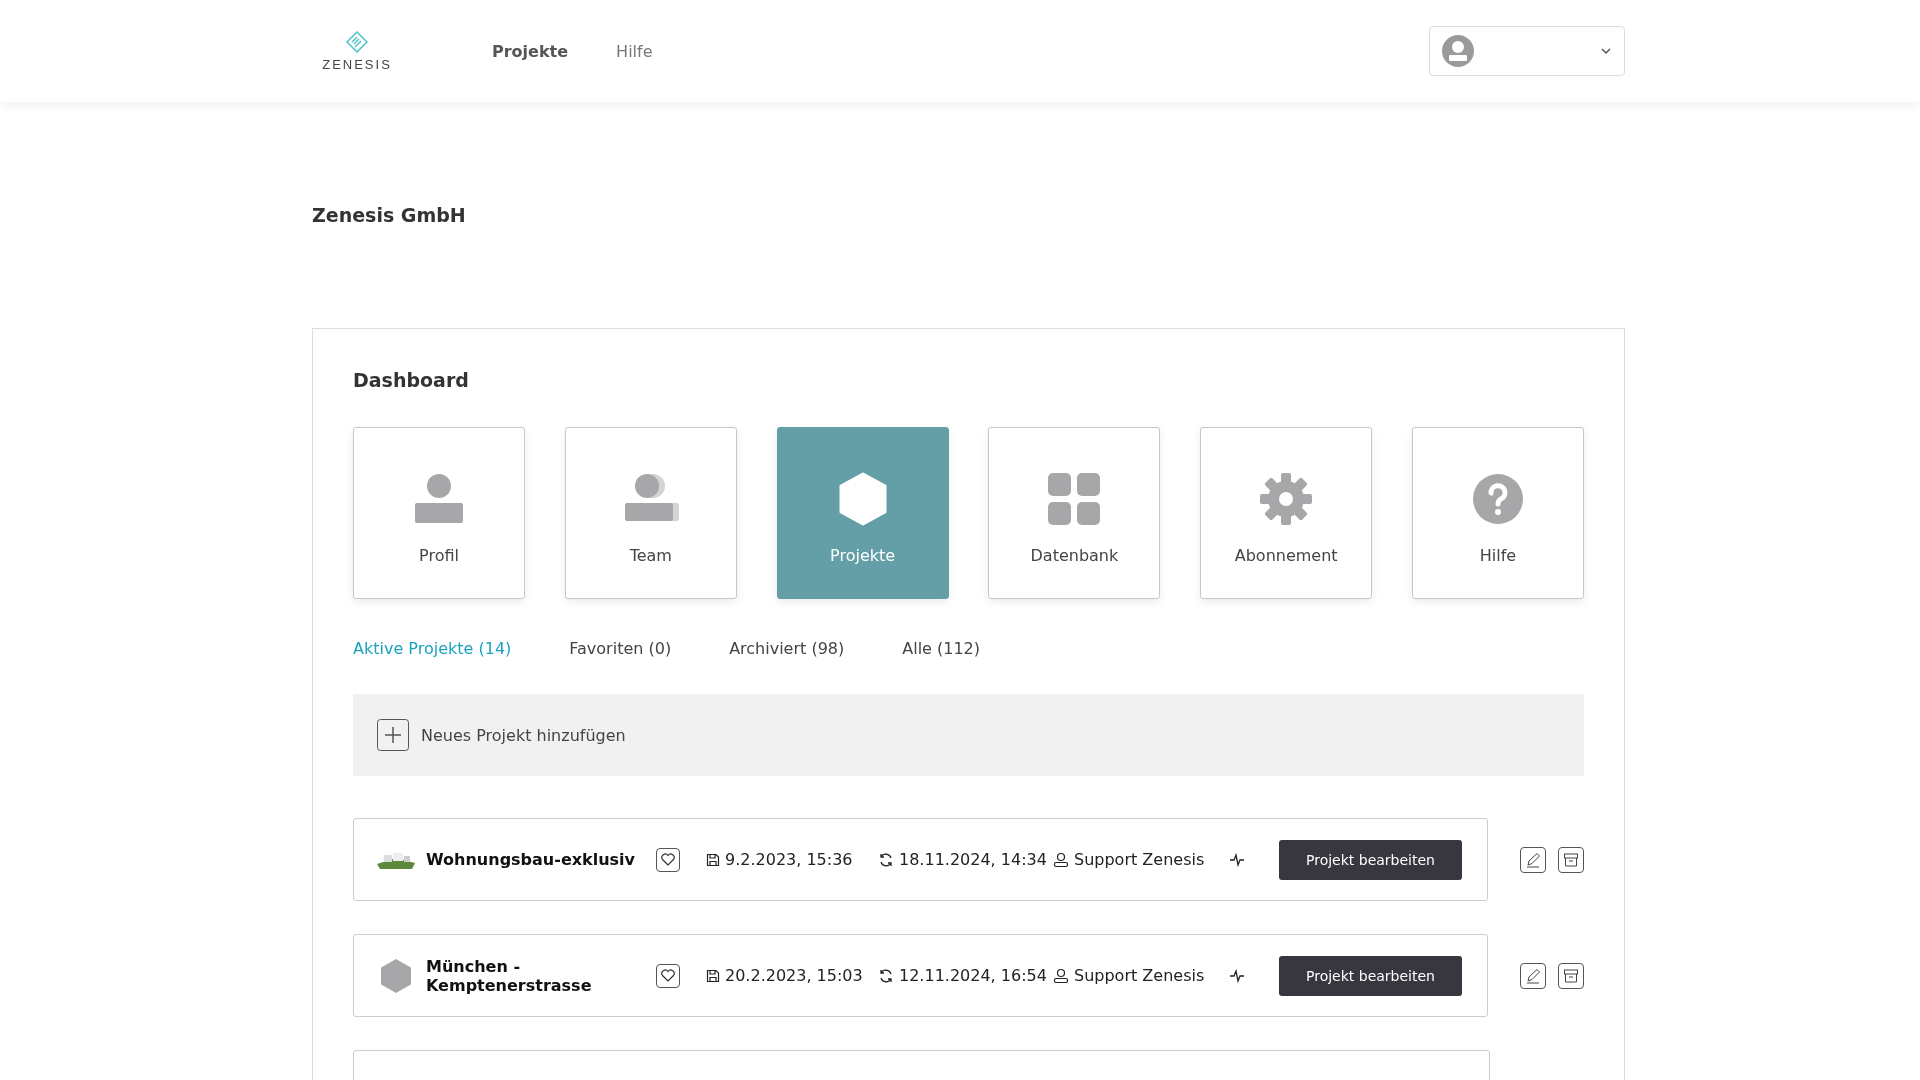 This screenshot has width=1920, height=1080. Describe the element at coordinates (1286, 498) in the screenshot. I see `settings-icon` at that location.